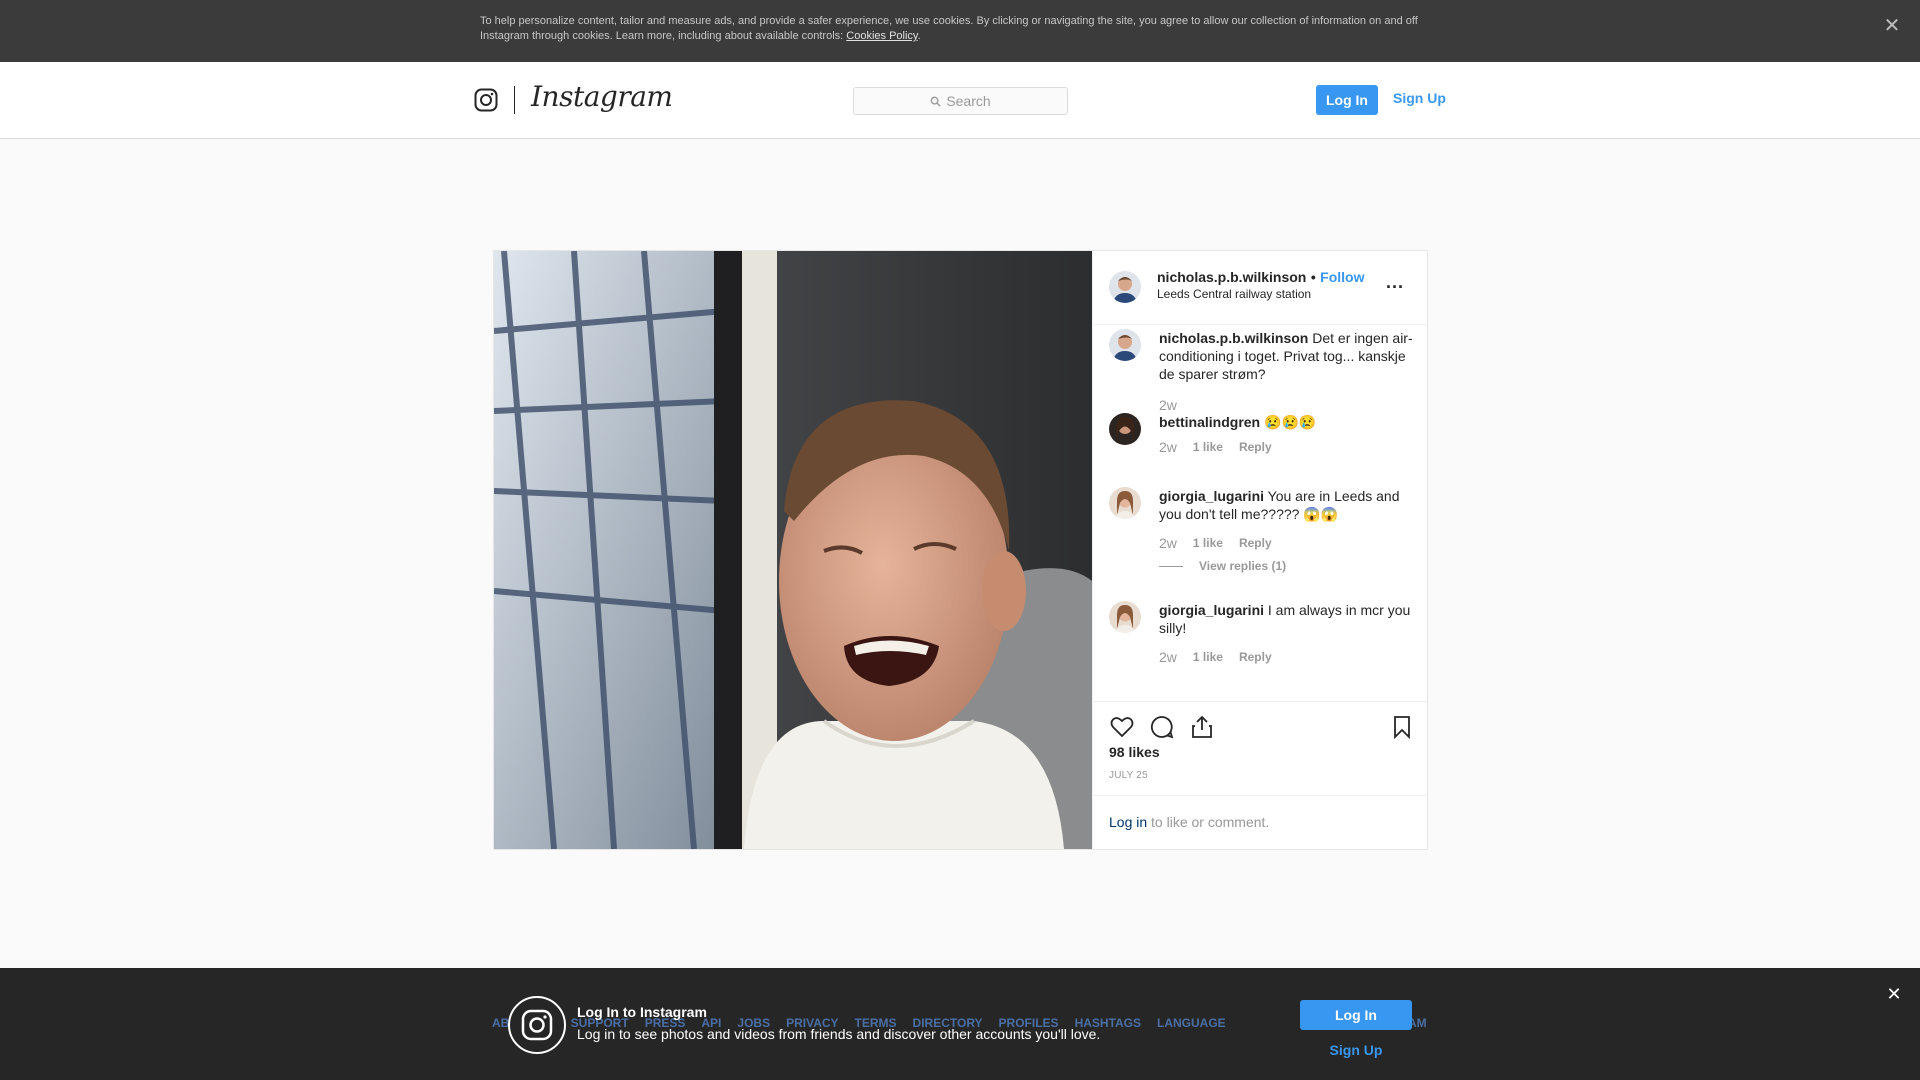 The height and width of the screenshot is (1080, 1920). Describe the element at coordinates (1162, 727) in the screenshot. I see `comment-icon` at that location.